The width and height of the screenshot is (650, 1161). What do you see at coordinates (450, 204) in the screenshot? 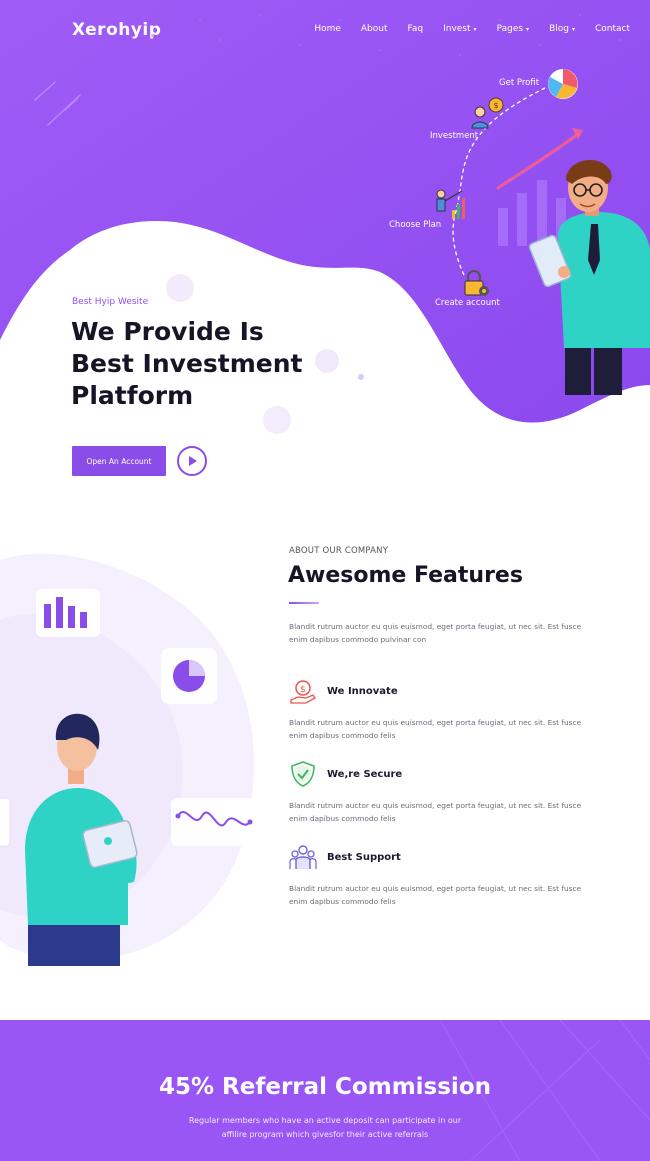
I see `choose-plan-icon` at bounding box center [450, 204].